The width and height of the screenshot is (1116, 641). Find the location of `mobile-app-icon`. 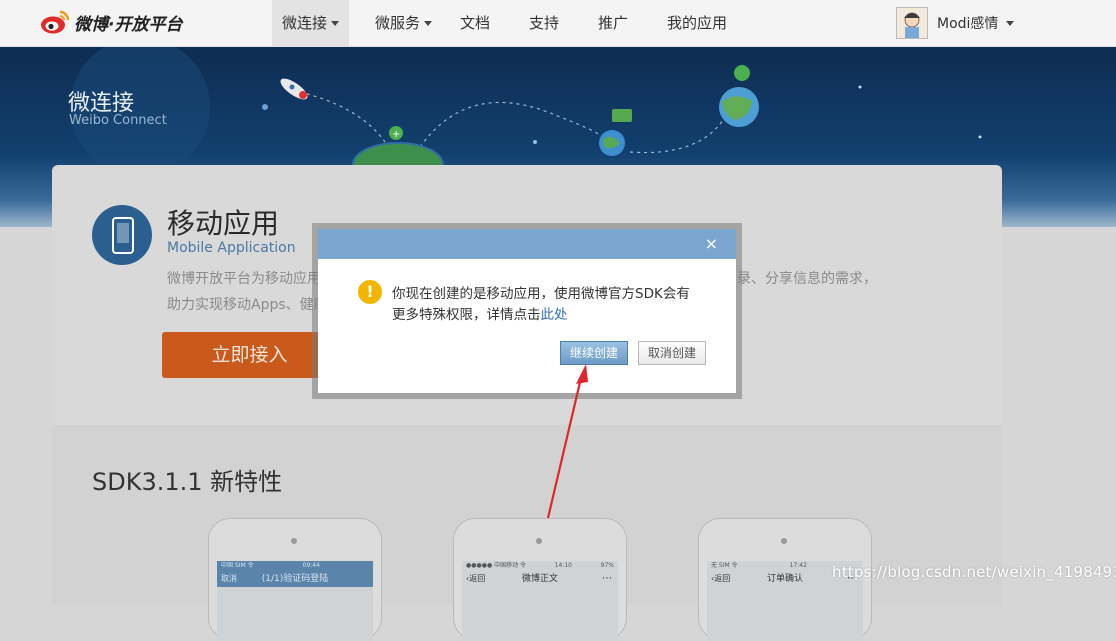

mobile-app-icon is located at coordinates (122, 235).